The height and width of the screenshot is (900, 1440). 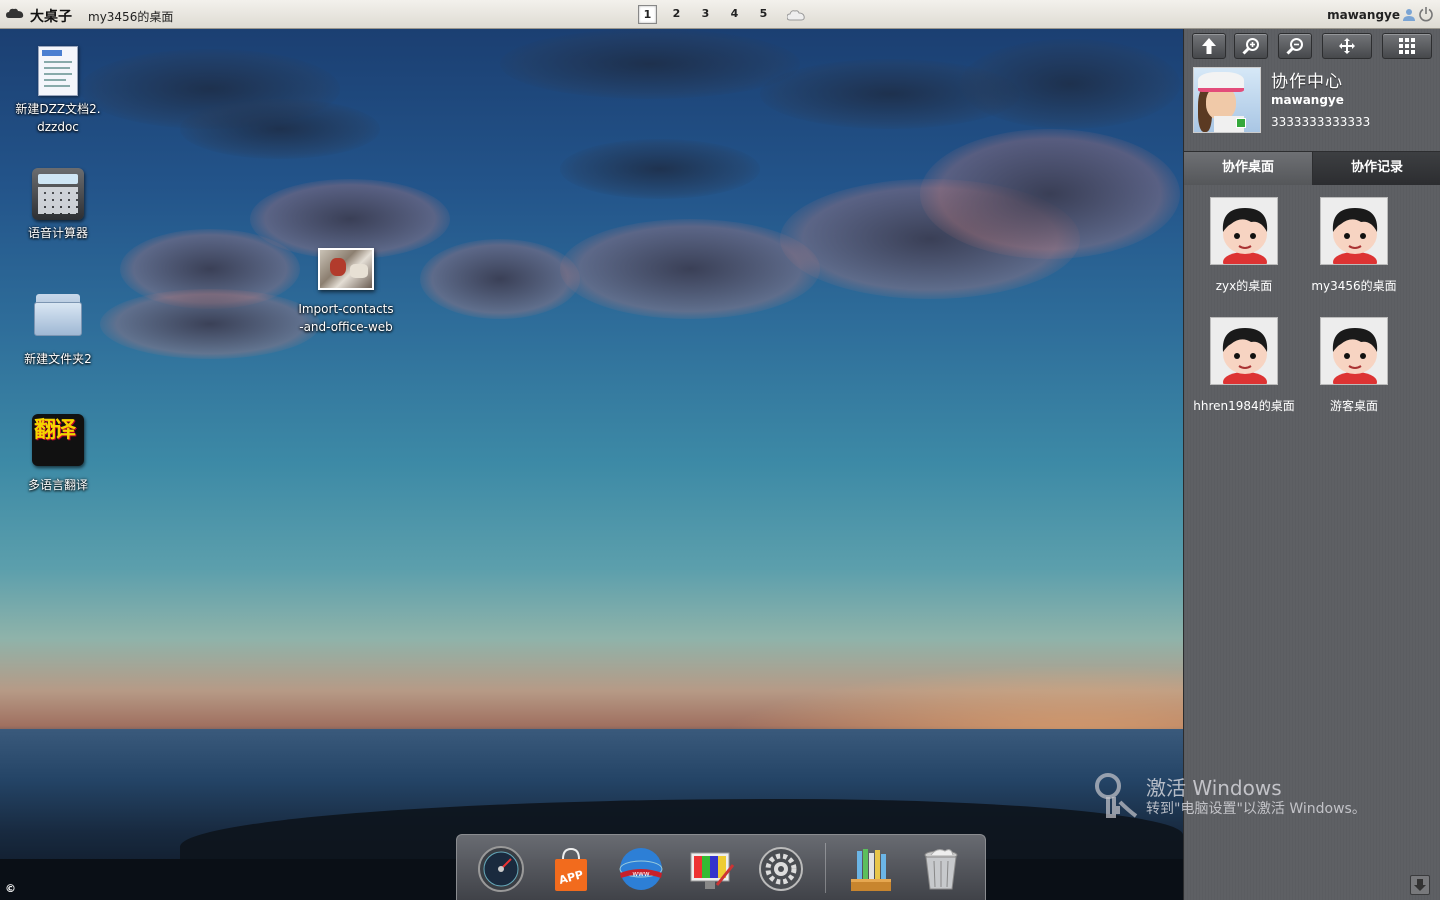 I want to click on brand-title: 大桌子, so click(x=51, y=16).